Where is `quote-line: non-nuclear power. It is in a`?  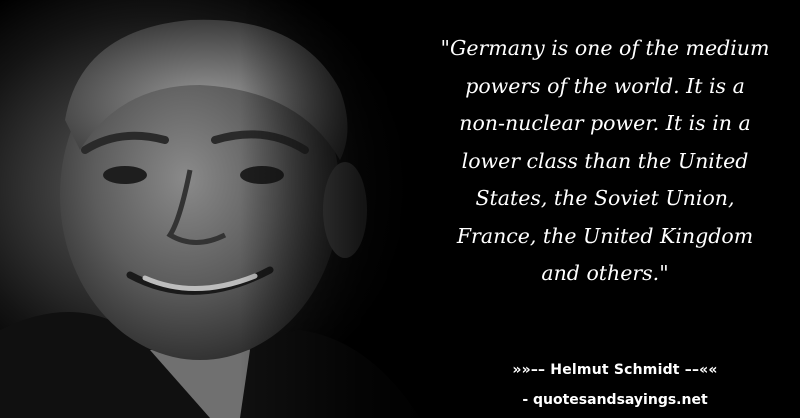
quote-line: non-nuclear power. It is in a is located at coordinates (605, 123).